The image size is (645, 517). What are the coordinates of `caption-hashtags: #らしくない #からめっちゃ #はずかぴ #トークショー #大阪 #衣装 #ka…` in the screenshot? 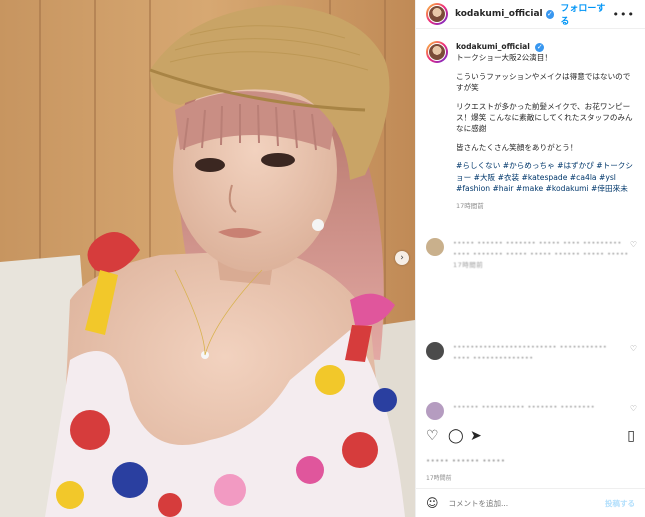 It's located at (545, 177).